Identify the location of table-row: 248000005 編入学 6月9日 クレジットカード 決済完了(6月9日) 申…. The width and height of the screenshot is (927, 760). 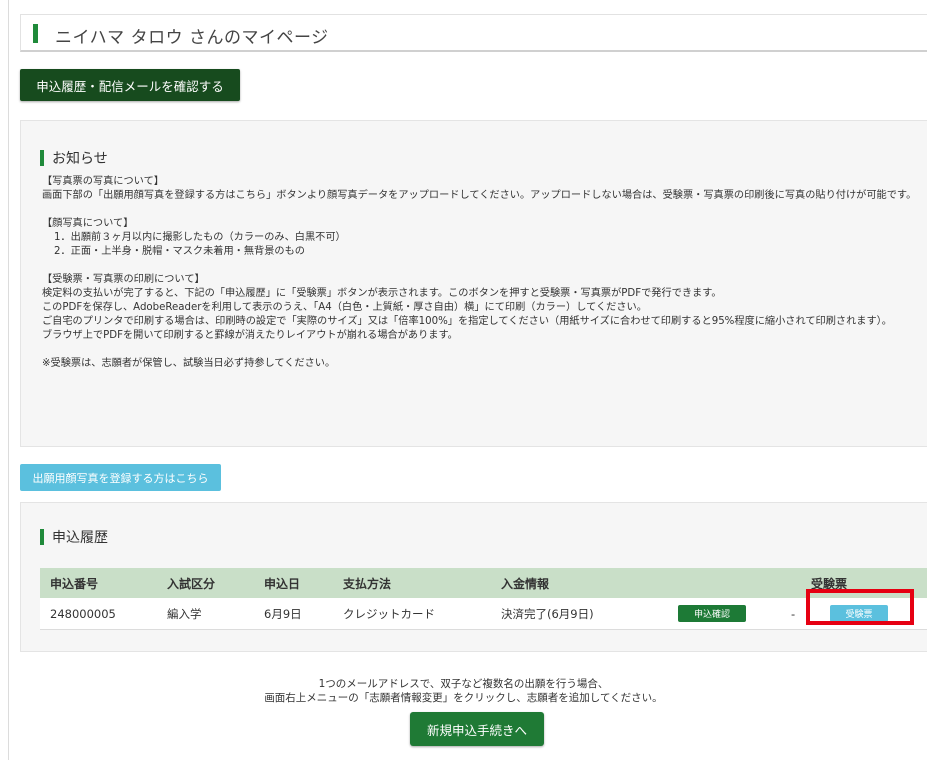
(483, 614).